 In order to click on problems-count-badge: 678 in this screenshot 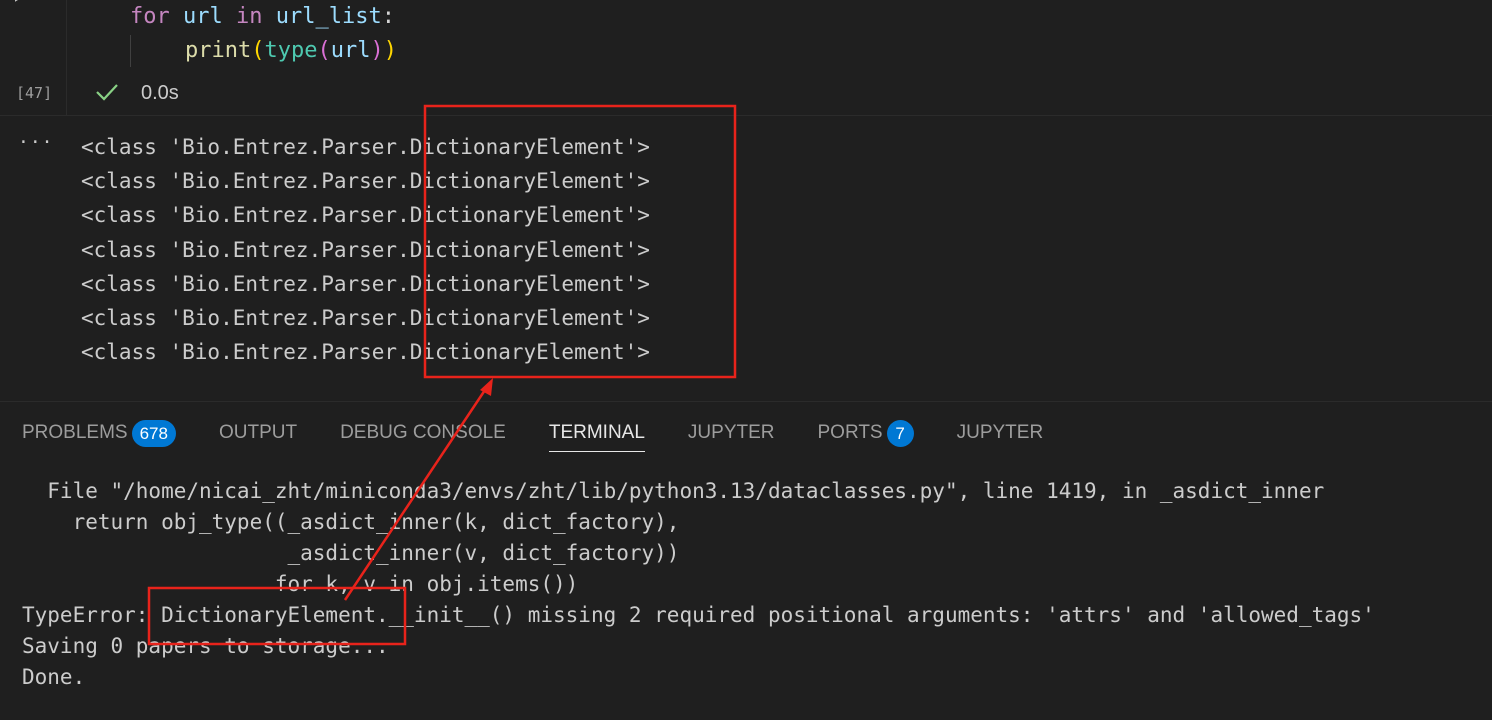, I will do `click(153, 433)`.